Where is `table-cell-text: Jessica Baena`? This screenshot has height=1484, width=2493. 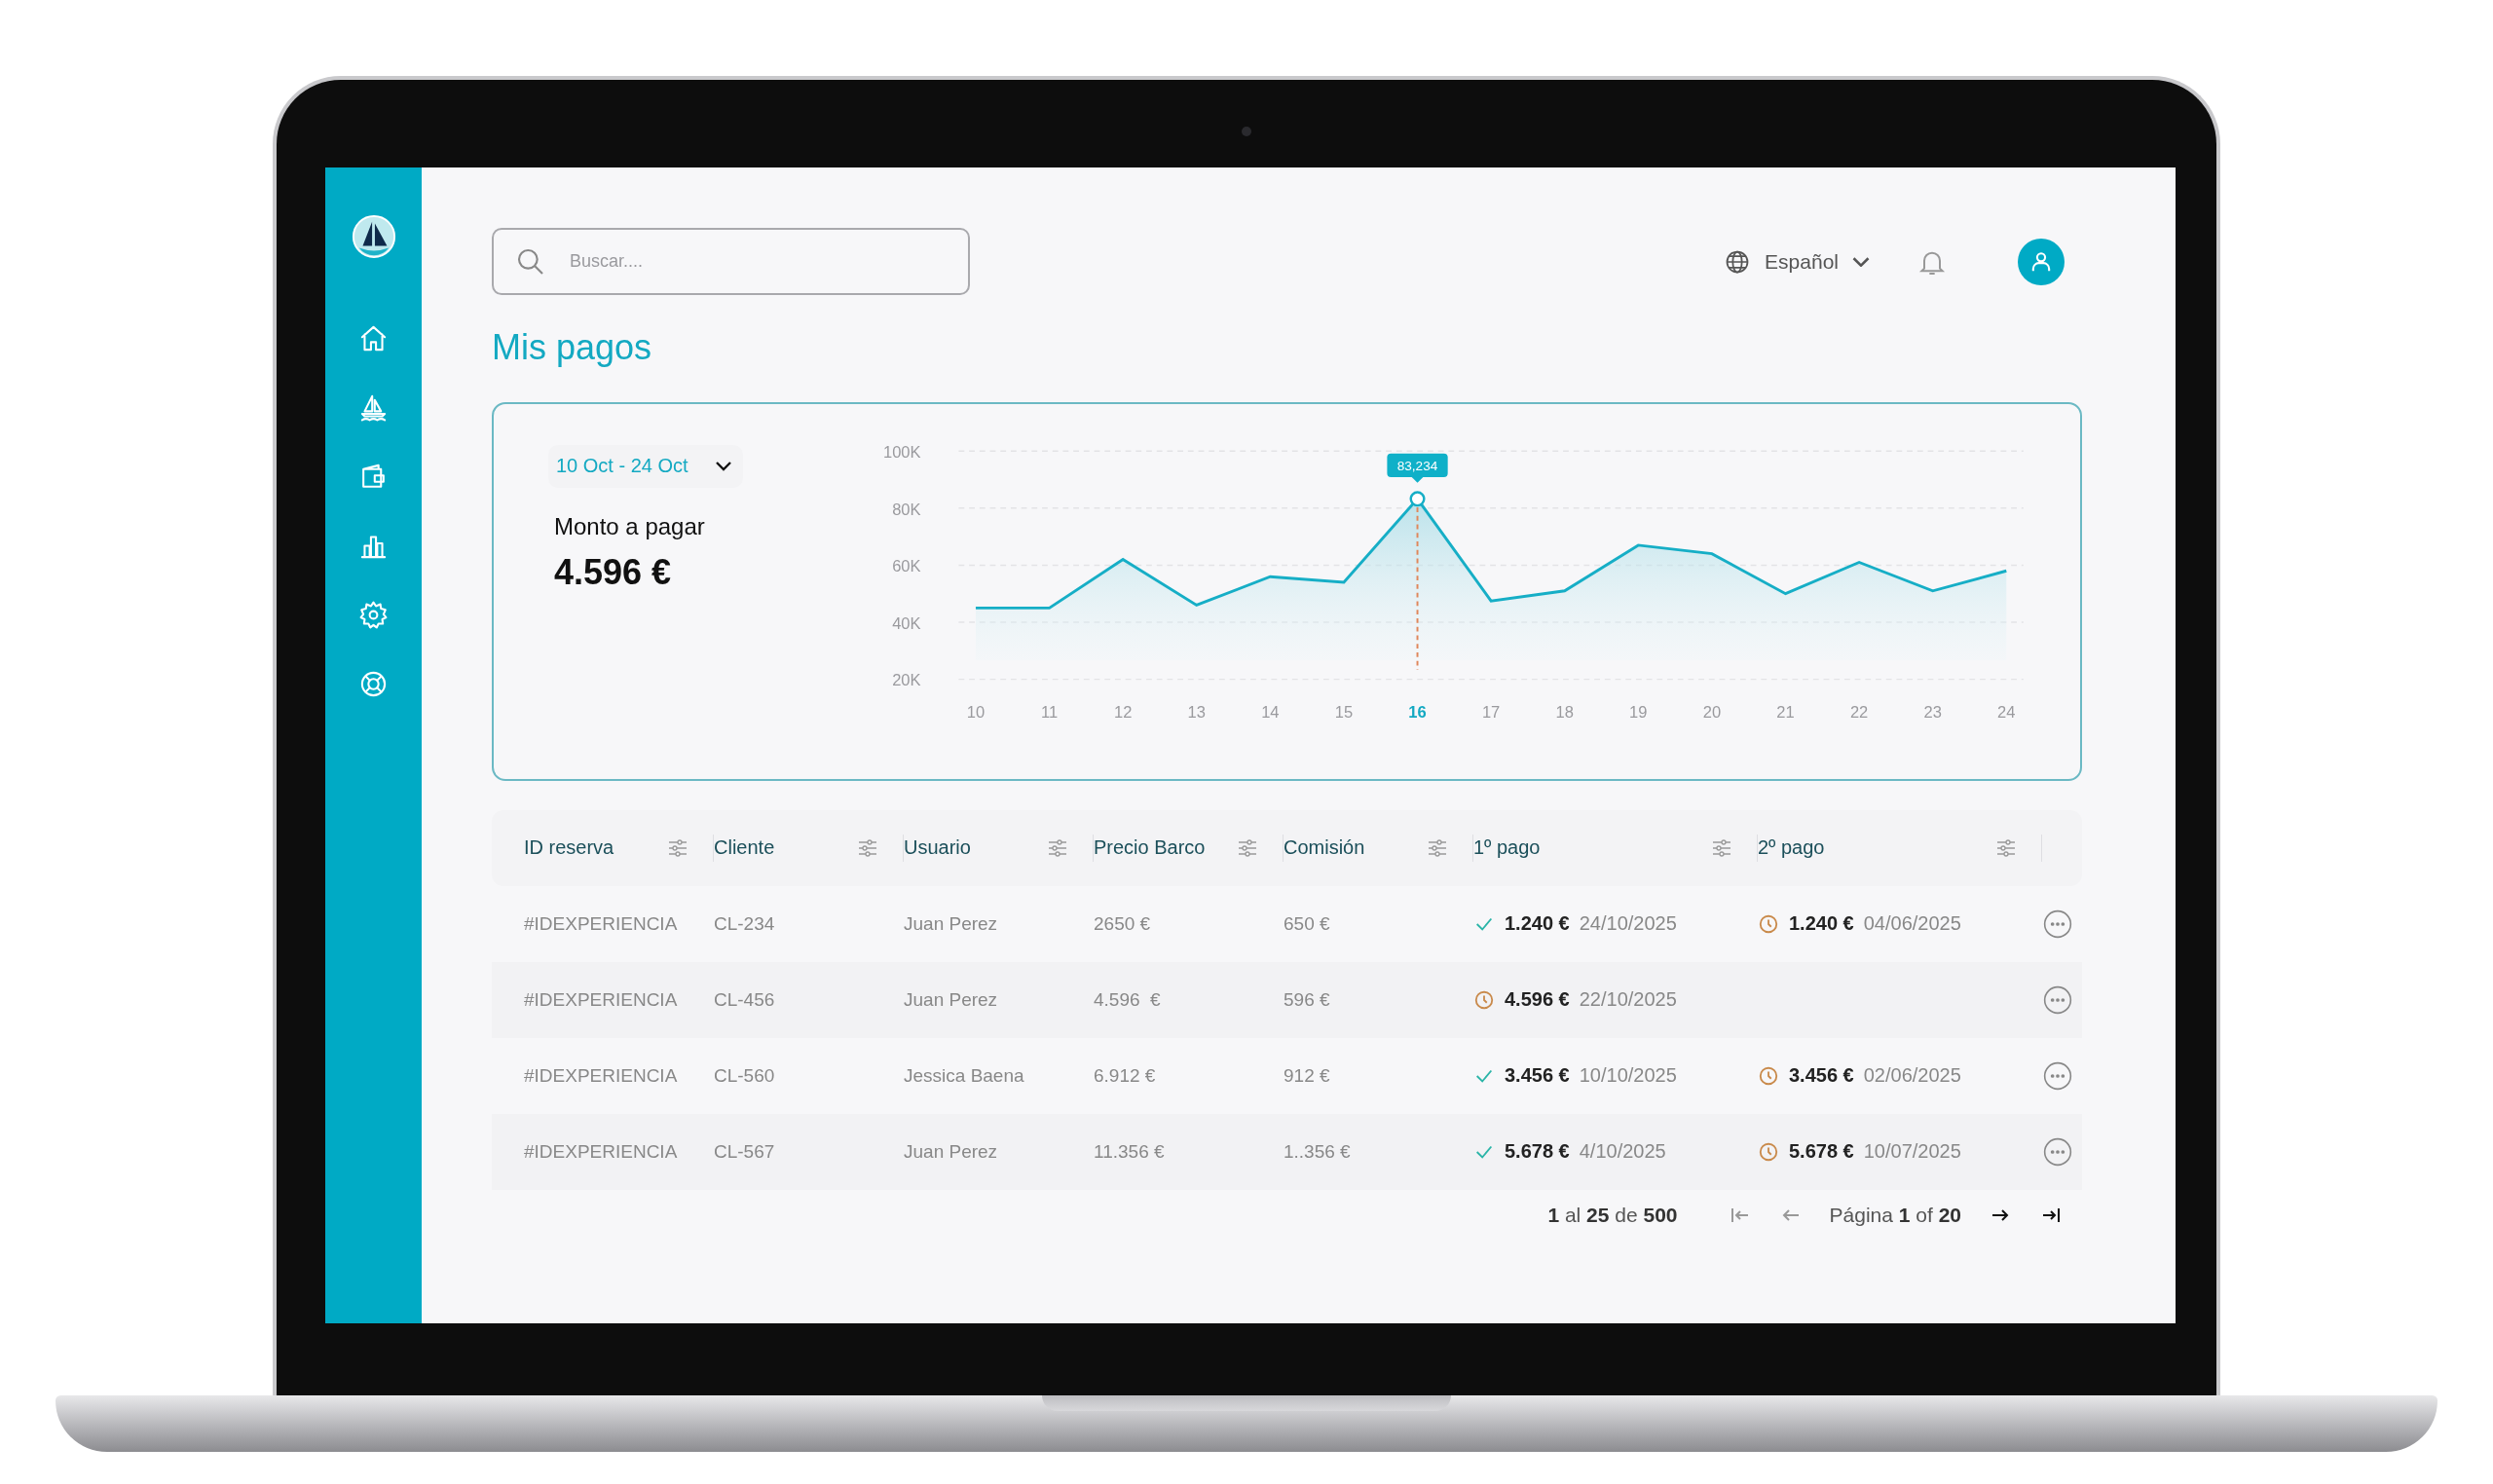 table-cell-text: Jessica Baena is located at coordinates (965, 1075).